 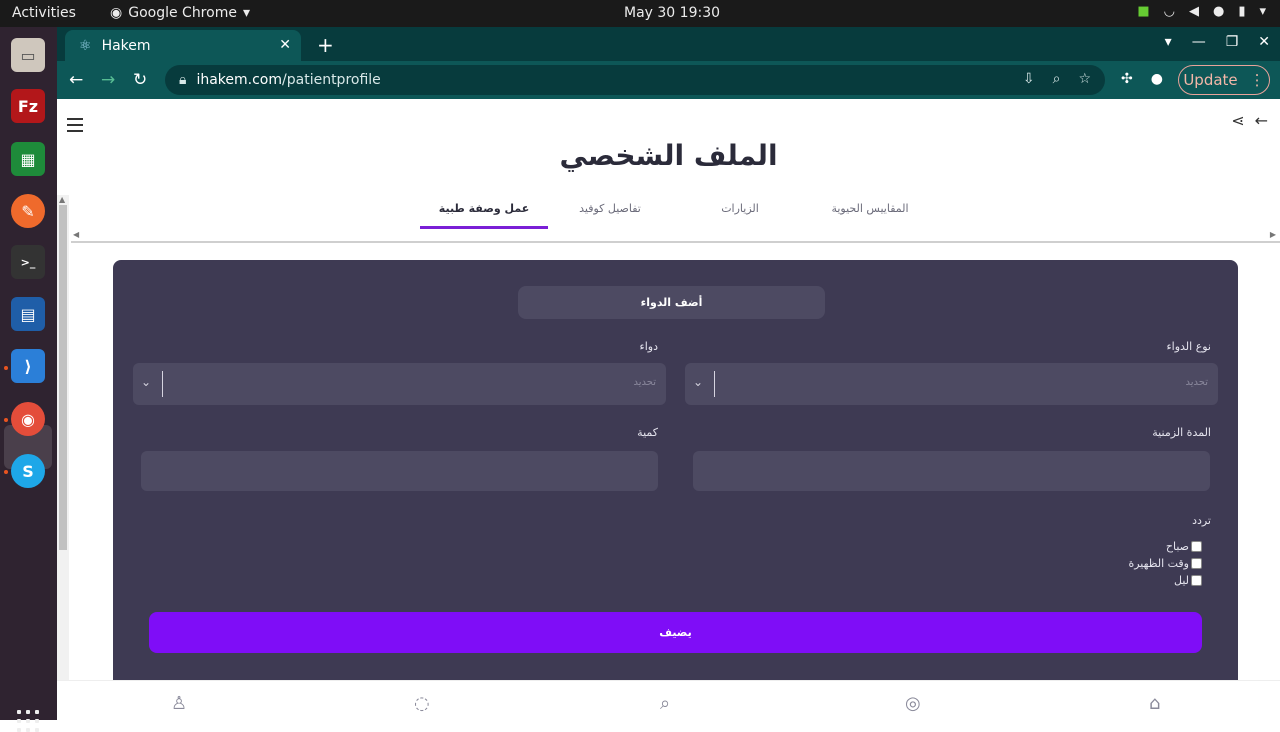 What do you see at coordinates (665, 703) in the screenshot?
I see `search-icon: ⌕` at bounding box center [665, 703].